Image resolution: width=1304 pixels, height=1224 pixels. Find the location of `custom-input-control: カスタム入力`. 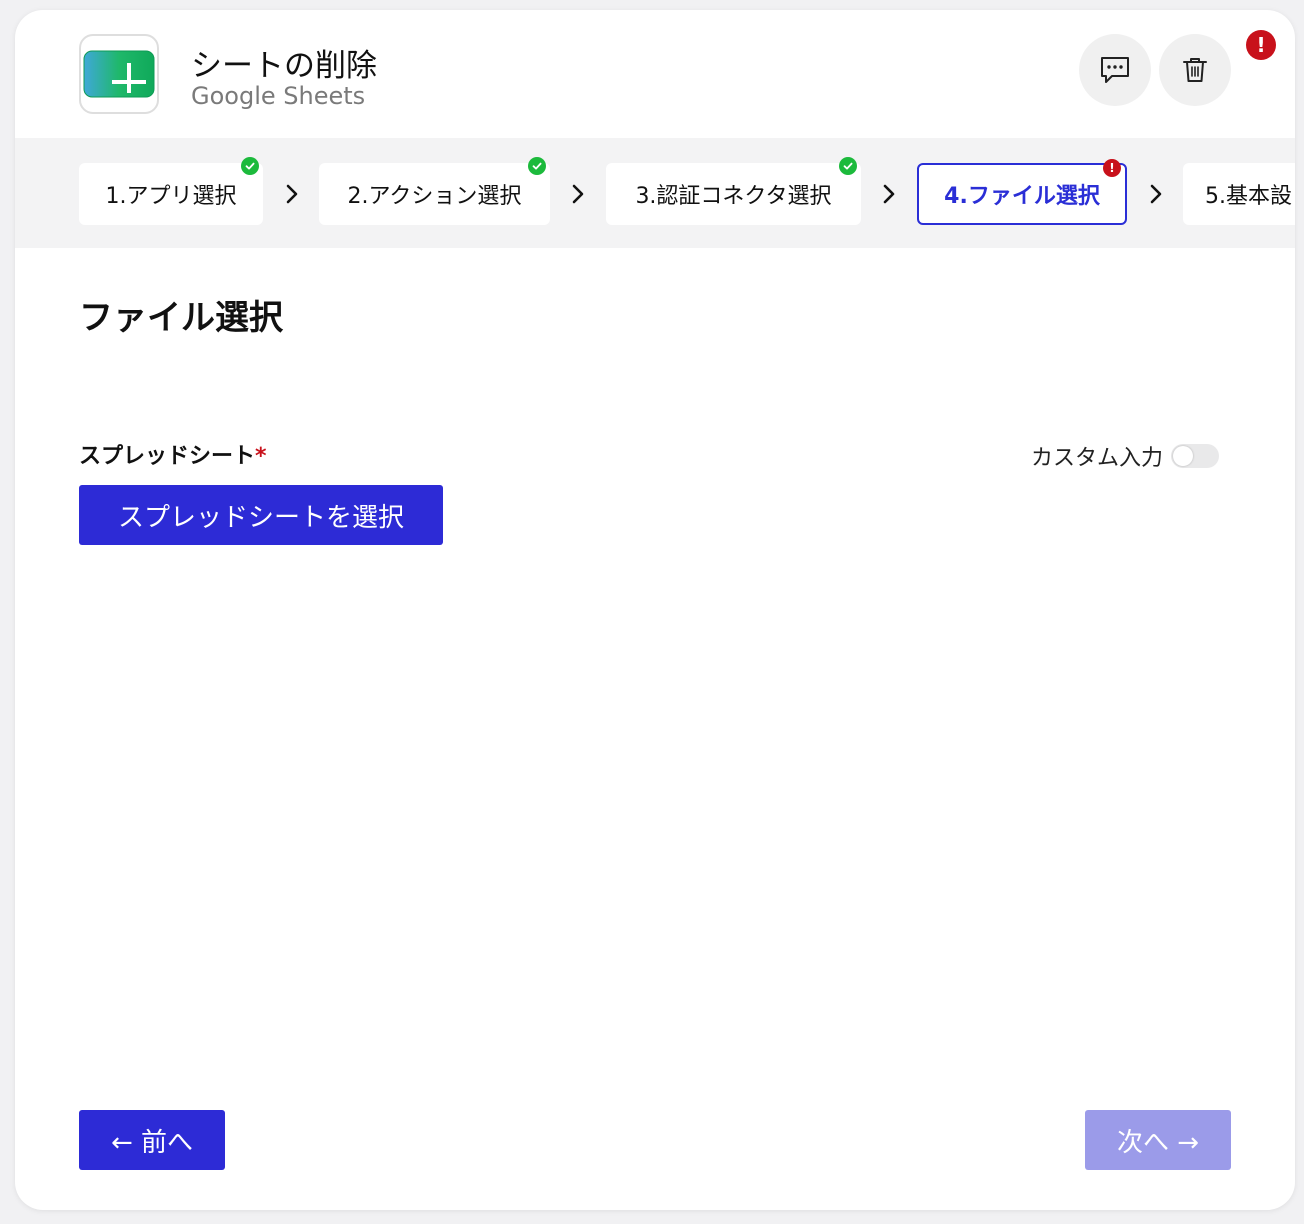

custom-input-control: カスタム入力 is located at coordinates (1125, 456).